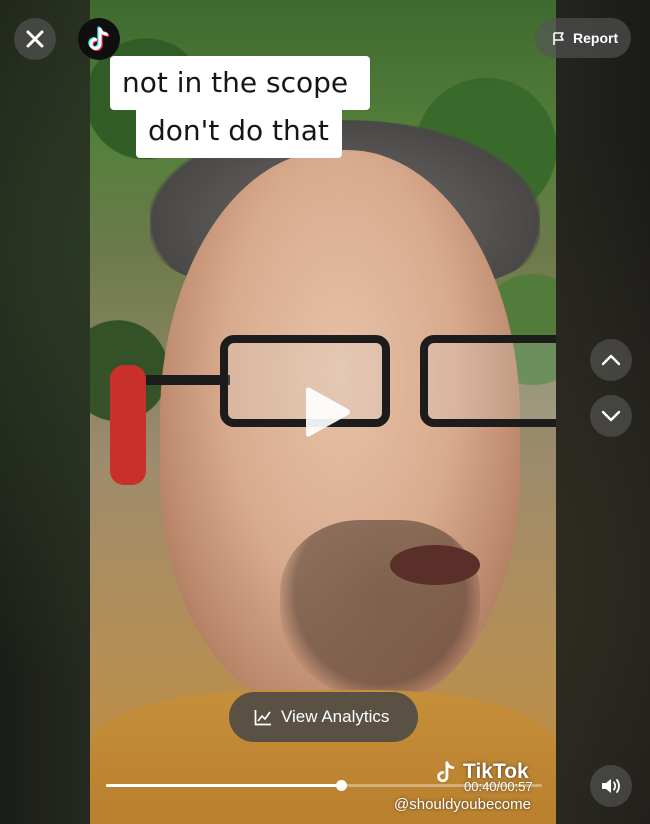 The height and width of the screenshot is (824, 650). What do you see at coordinates (335, 716) in the screenshot?
I see `view-analytics-label: View Analytics` at bounding box center [335, 716].